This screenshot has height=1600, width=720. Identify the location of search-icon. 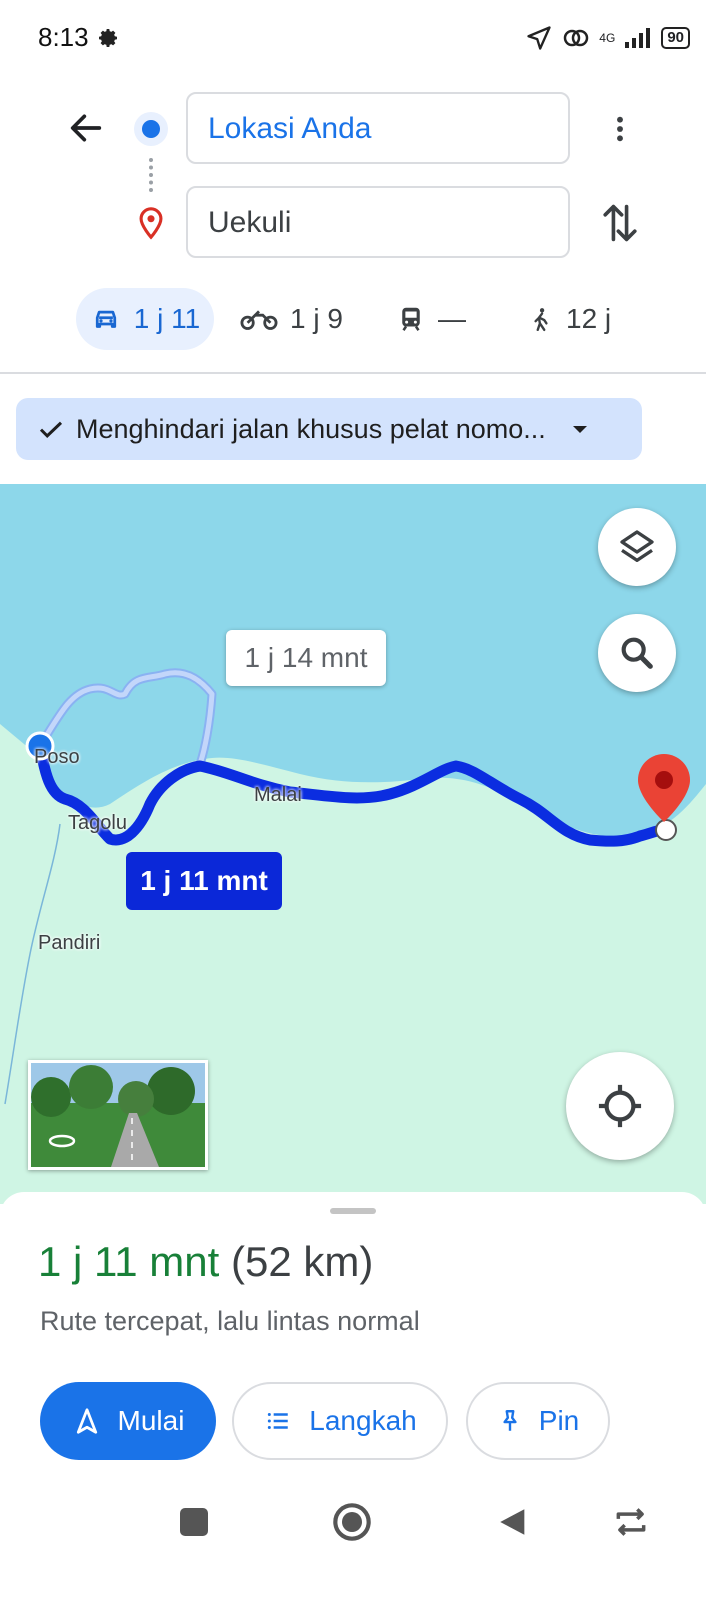
(637, 653).